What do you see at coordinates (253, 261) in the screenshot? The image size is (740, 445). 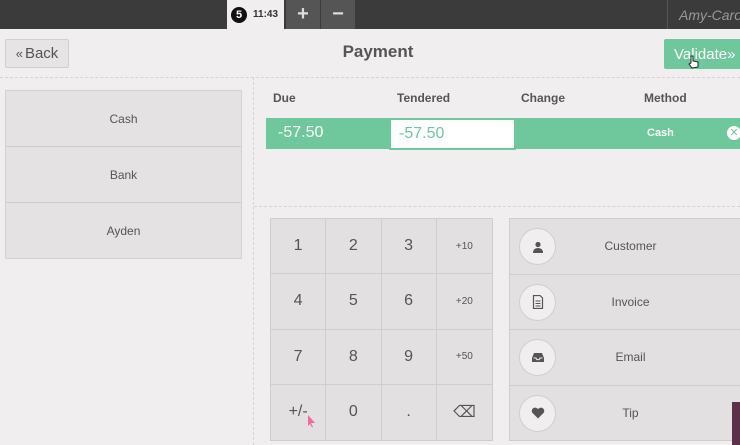 I see `vertical-divider` at bounding box center [253, 261].